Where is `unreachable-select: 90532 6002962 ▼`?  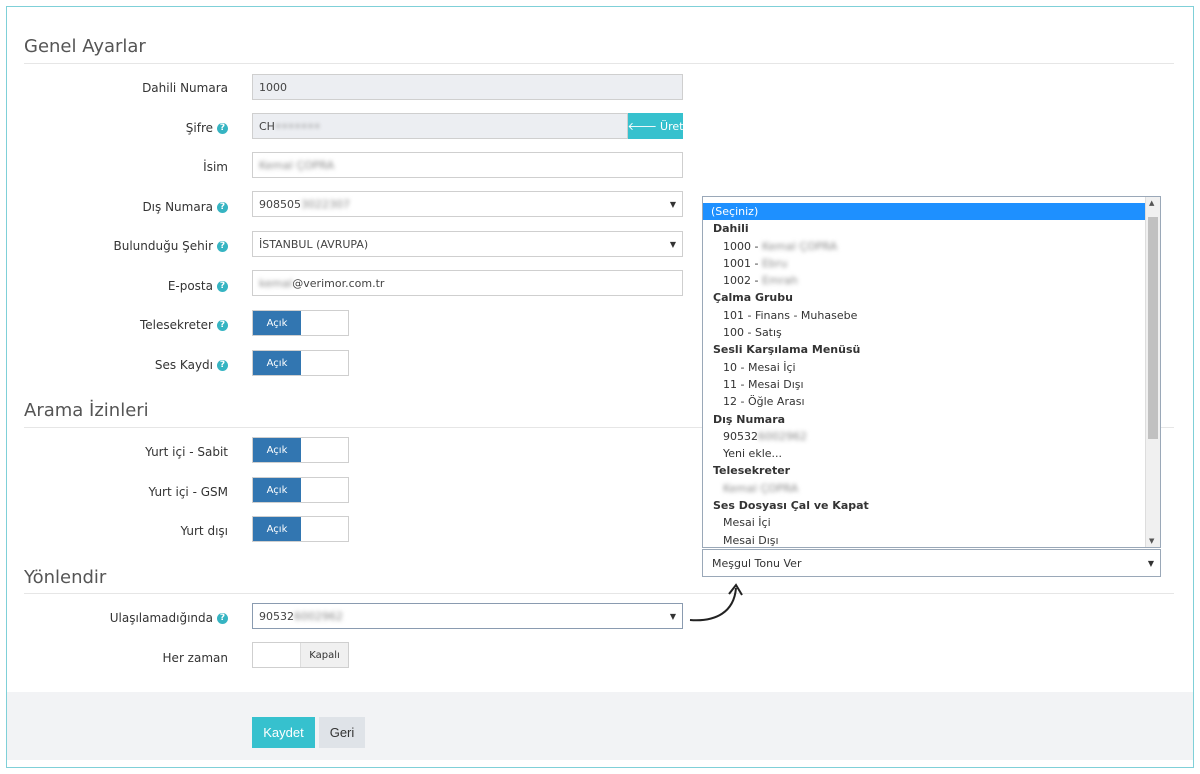 unreachable-select: 90532 6002962 ▼ is located at coordinates (467, 616).